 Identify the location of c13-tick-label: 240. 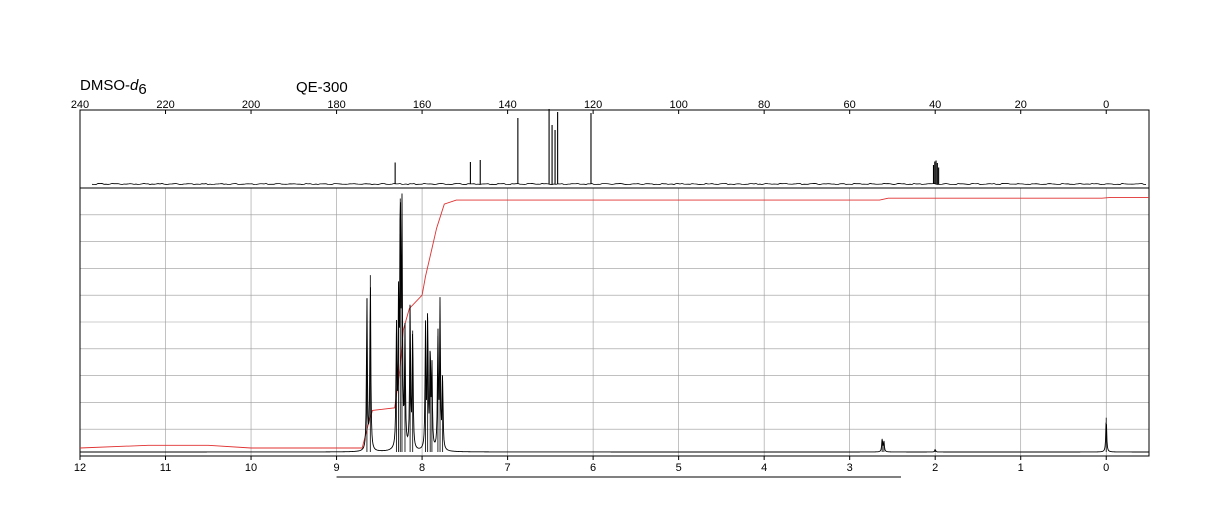
(80, 105).